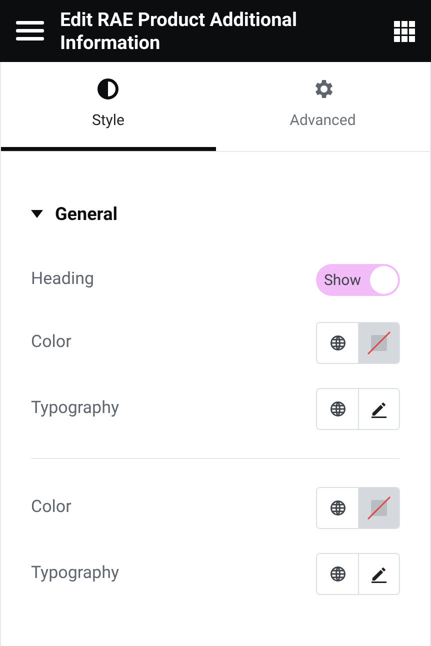 The image size is (431, 646). What do you see at coordinates (74, 214) in the screenshot?
I see `section-header: General` at bounding box center [74, 214].